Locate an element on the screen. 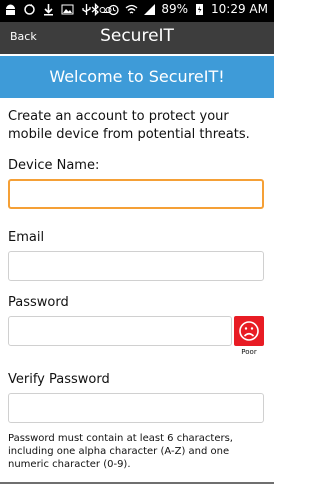 This screenshot has width=320, height=484. app-bar: Back SecureIT is located at coordinates (137, 38).